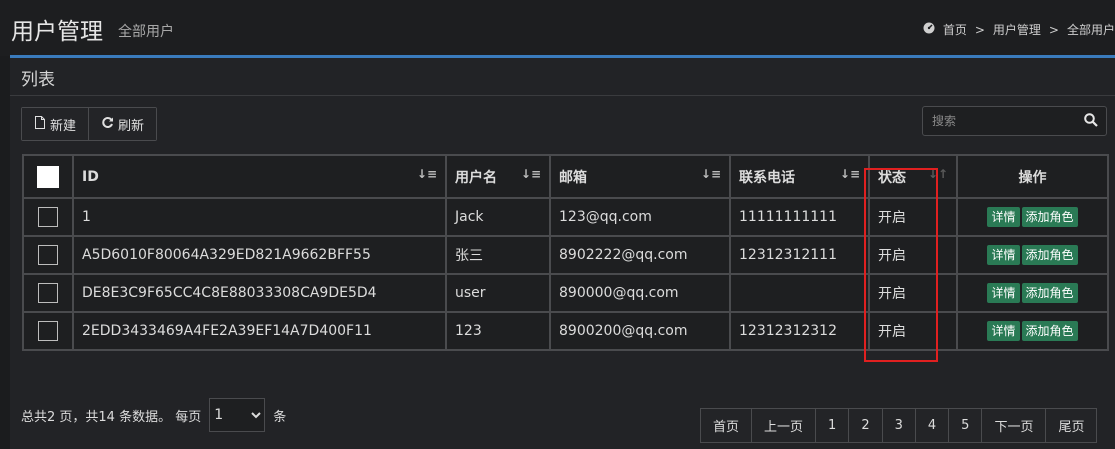 Image resolution: width=1115 pixels, height=449 pixels. I want to click on column-header-email: 邮箱 ↓≡, so click(640, 176).